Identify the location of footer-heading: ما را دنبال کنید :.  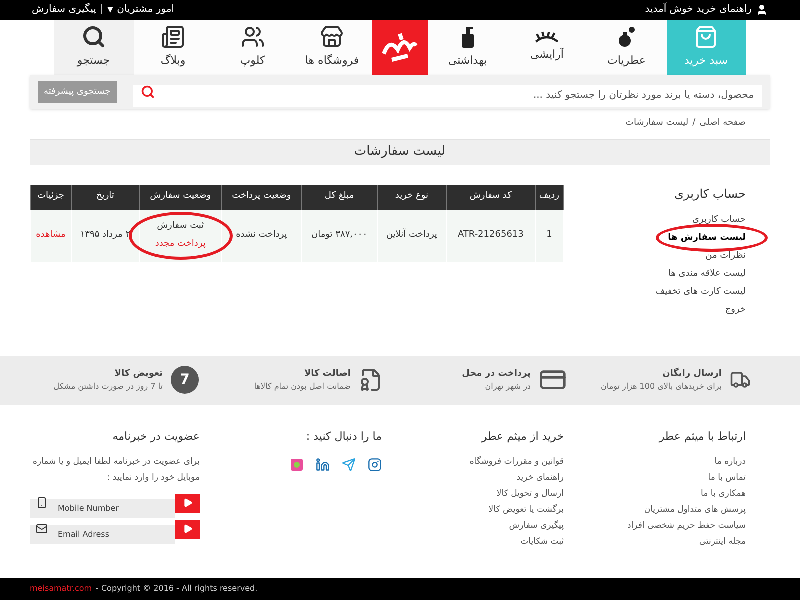
(343, 437).